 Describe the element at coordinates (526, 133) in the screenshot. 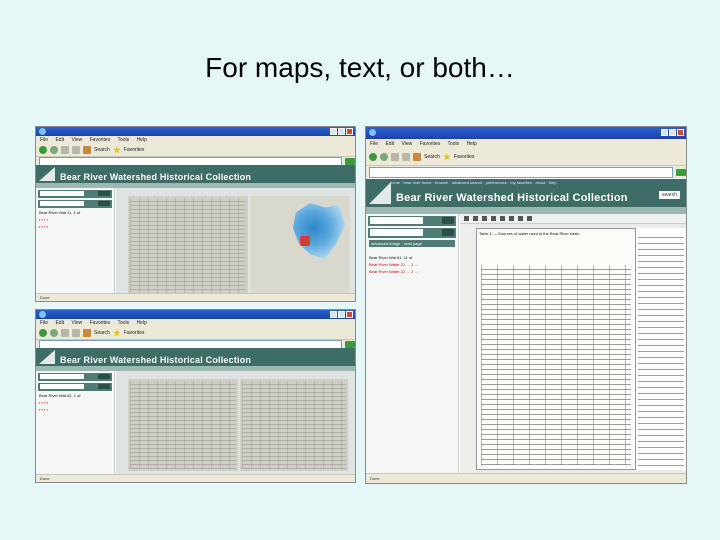

I see `window-titlebar` at that location.